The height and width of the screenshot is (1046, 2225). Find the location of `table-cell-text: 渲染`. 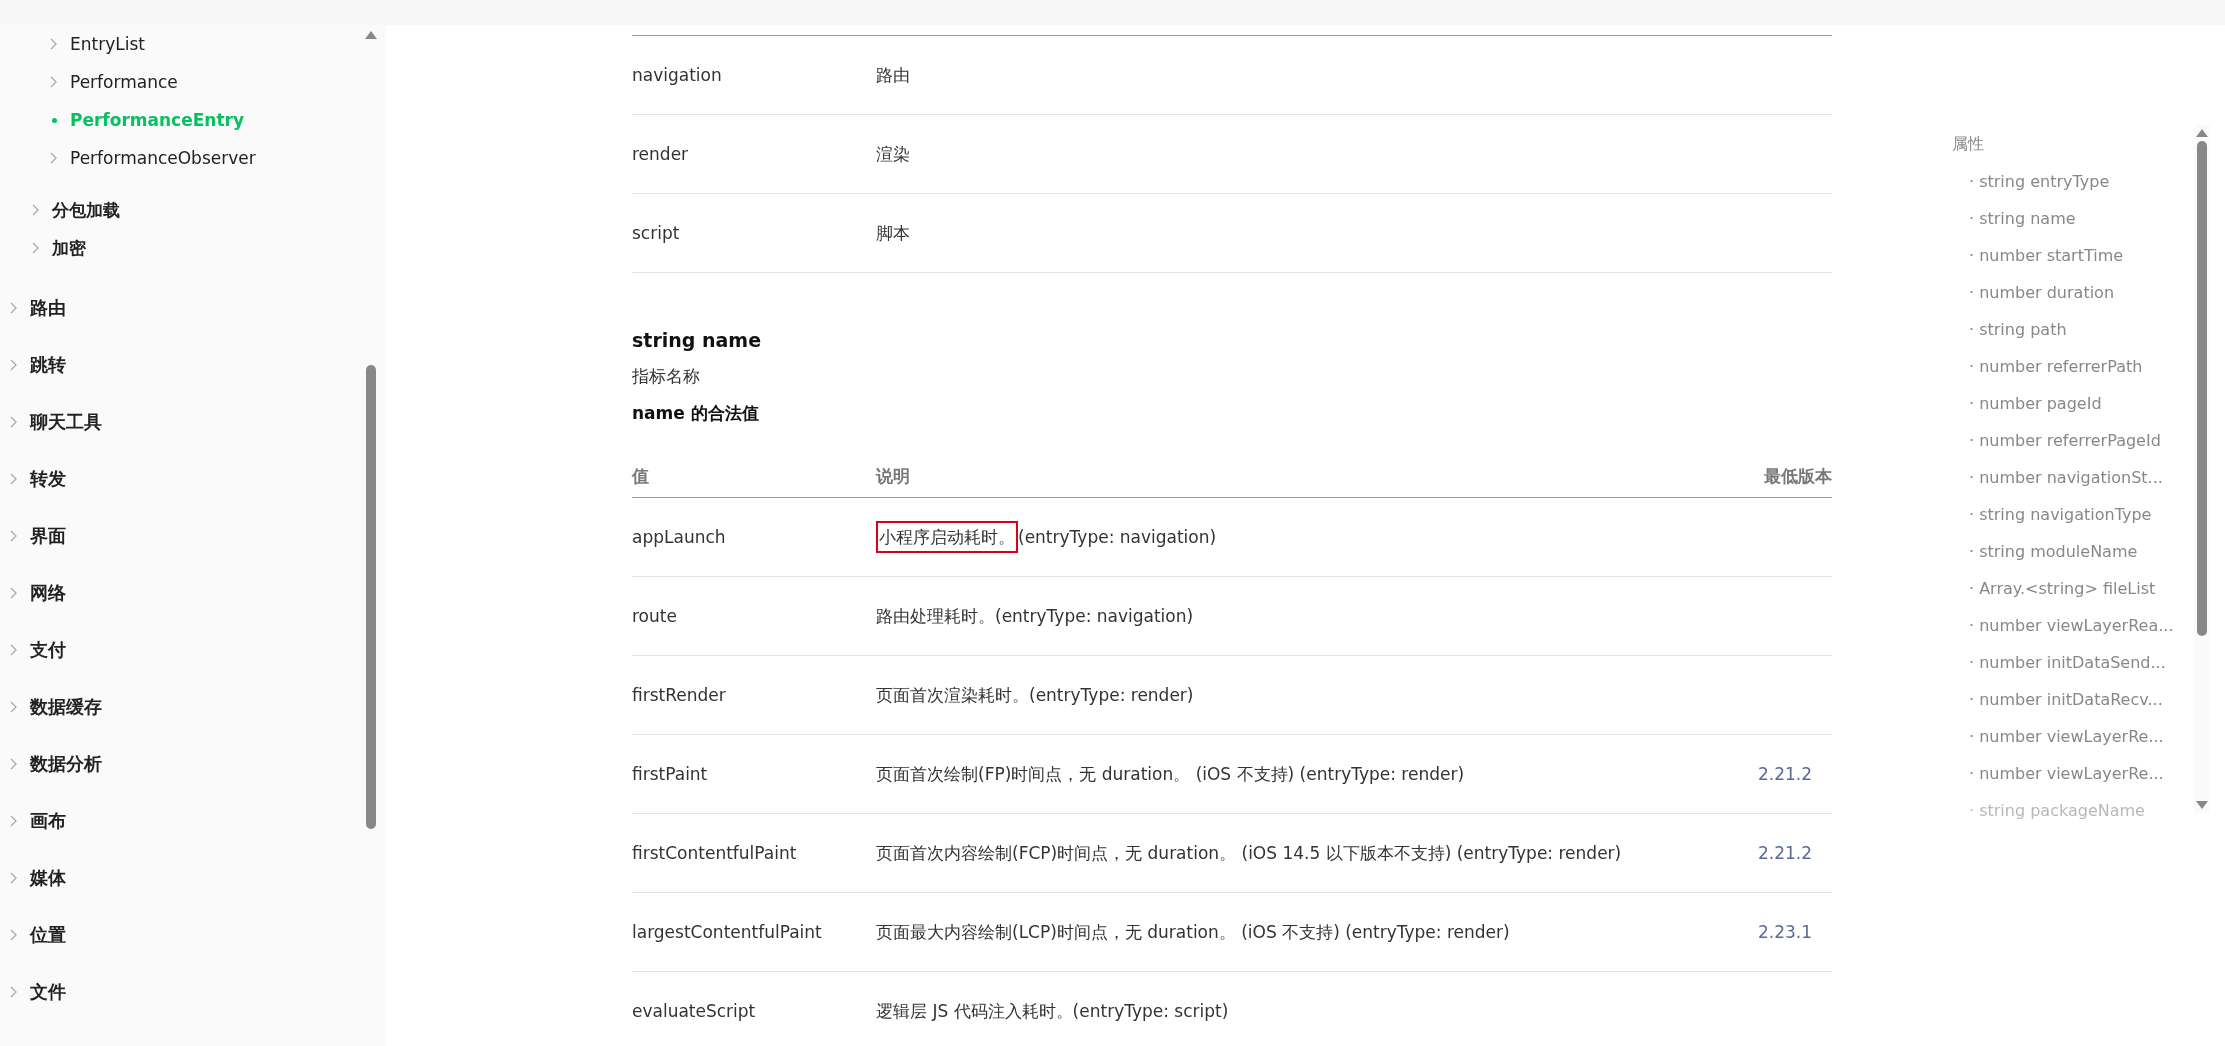

table-cell-text: 渲染 is located at coordinates (893, 154).